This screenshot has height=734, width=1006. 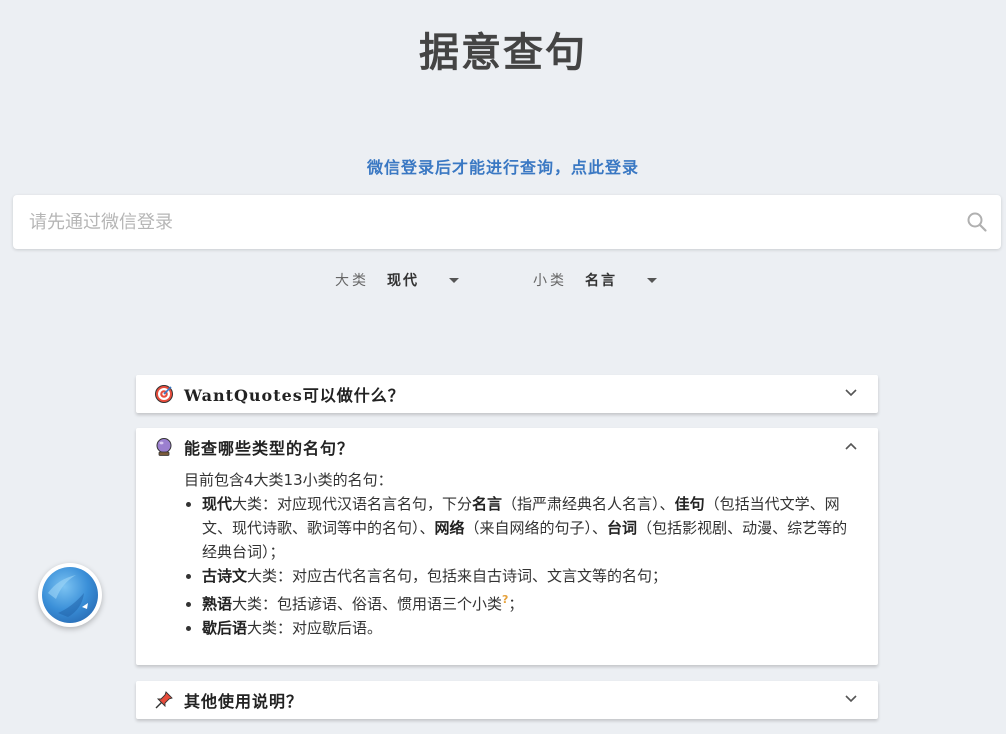 I want to click on list-item: 歇后语大类：对应歇后语。, so click(x=530, y=628).